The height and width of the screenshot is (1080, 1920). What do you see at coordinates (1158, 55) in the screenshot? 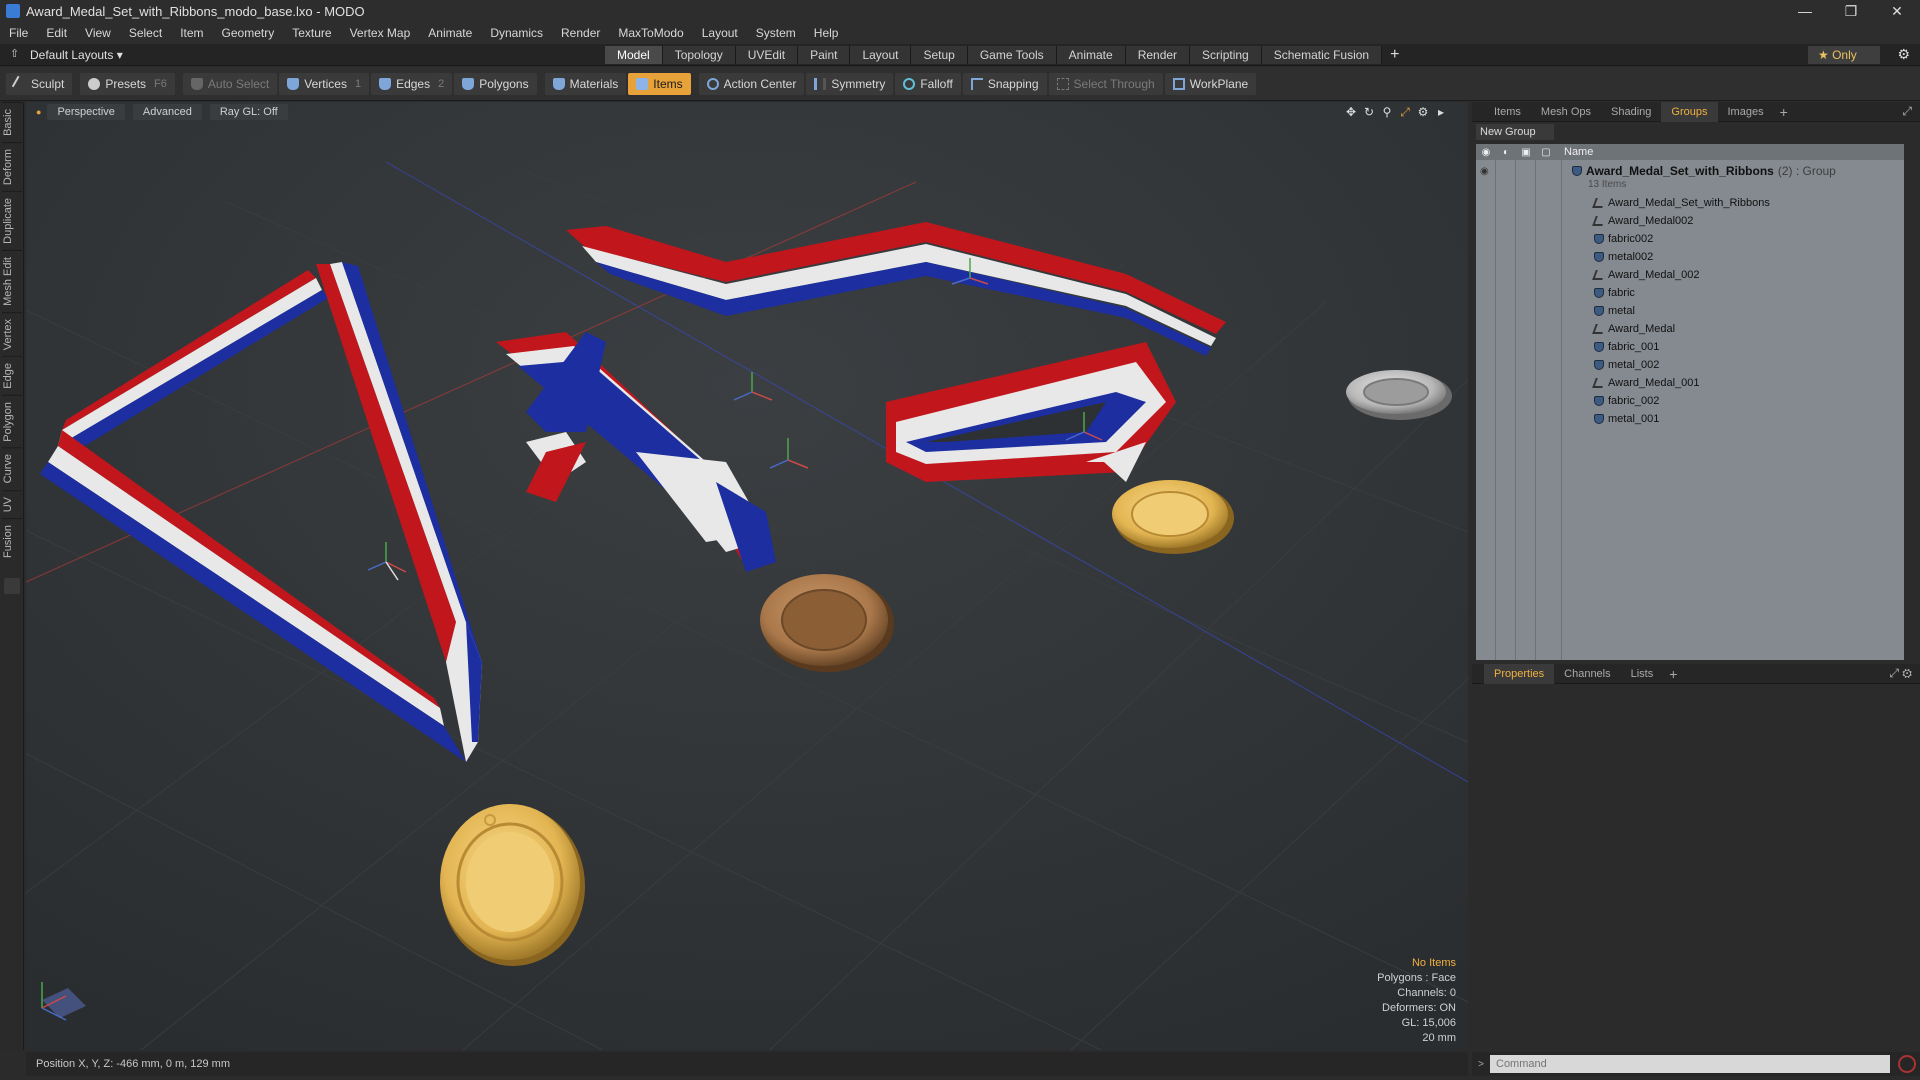
I see `tab-render: Render` at bounding box center [1158, 55].